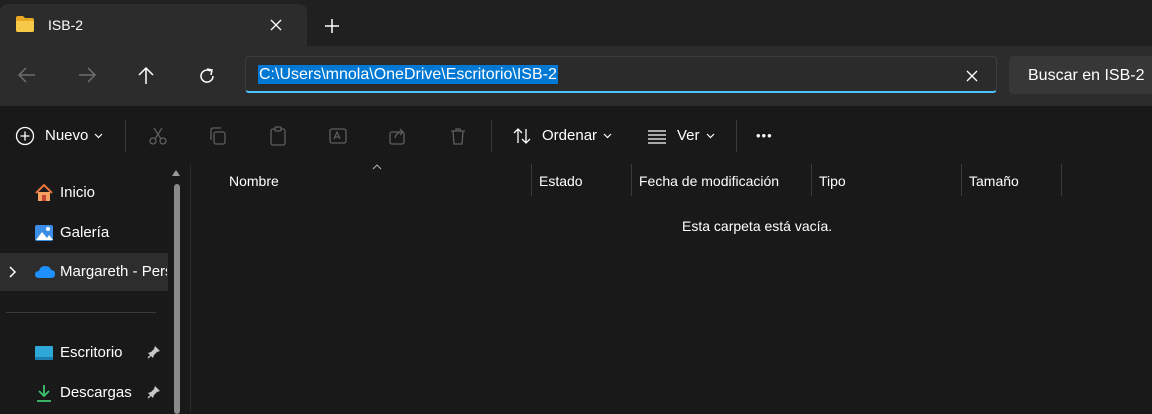 The image size is (1152, 414). Describe the element at coordinates (276, 25) in the screenshot. I see `close-tab-icon` at that location.